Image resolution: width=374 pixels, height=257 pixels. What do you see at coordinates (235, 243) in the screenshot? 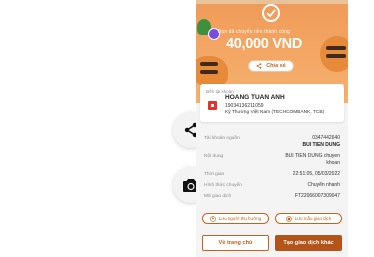
I see `home-button: Về trang chủ` at bounding box center [235, 243].